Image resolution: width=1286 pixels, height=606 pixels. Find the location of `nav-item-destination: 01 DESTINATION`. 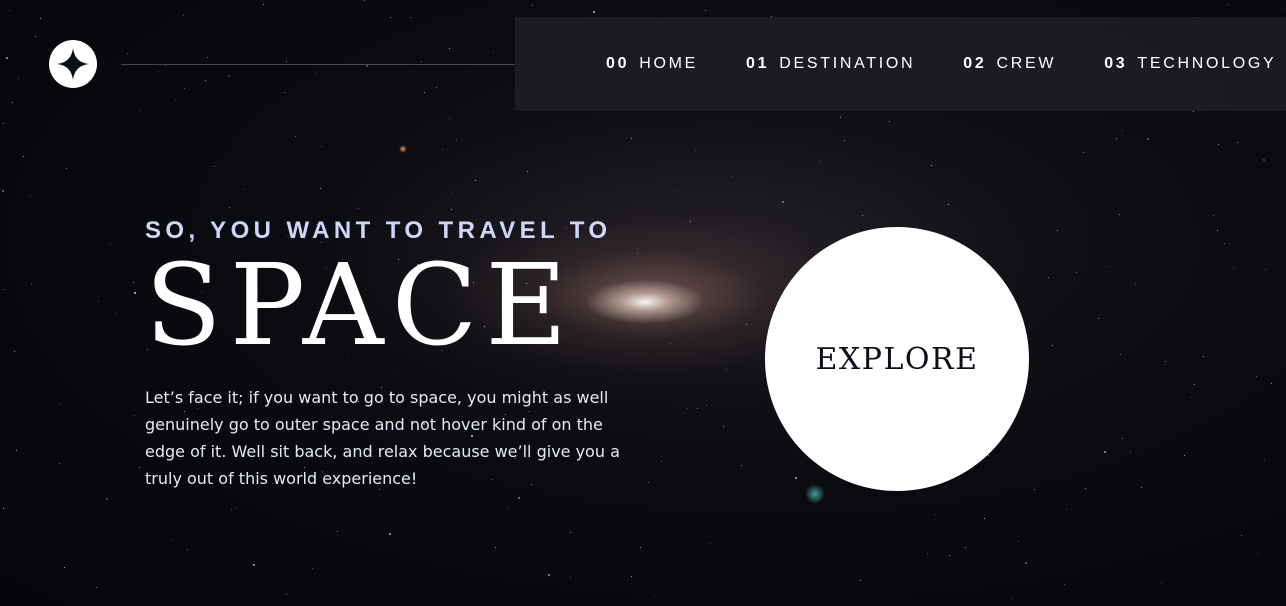

nav-item-destination: 01 DESTINATION is located at coordinates (830, 64).